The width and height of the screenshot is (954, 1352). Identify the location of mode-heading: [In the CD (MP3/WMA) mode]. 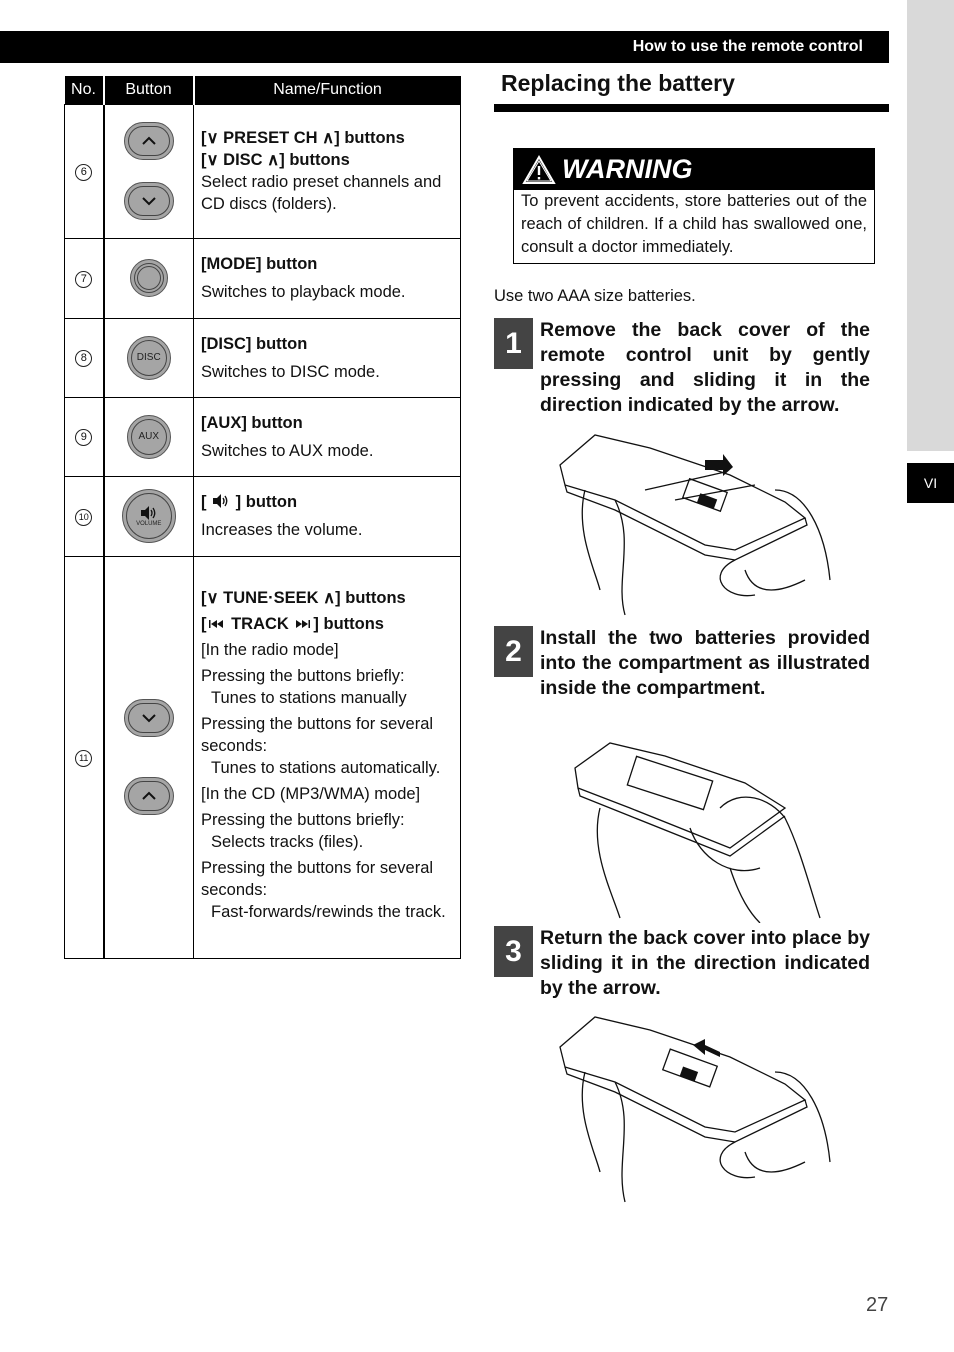
(311, 794).